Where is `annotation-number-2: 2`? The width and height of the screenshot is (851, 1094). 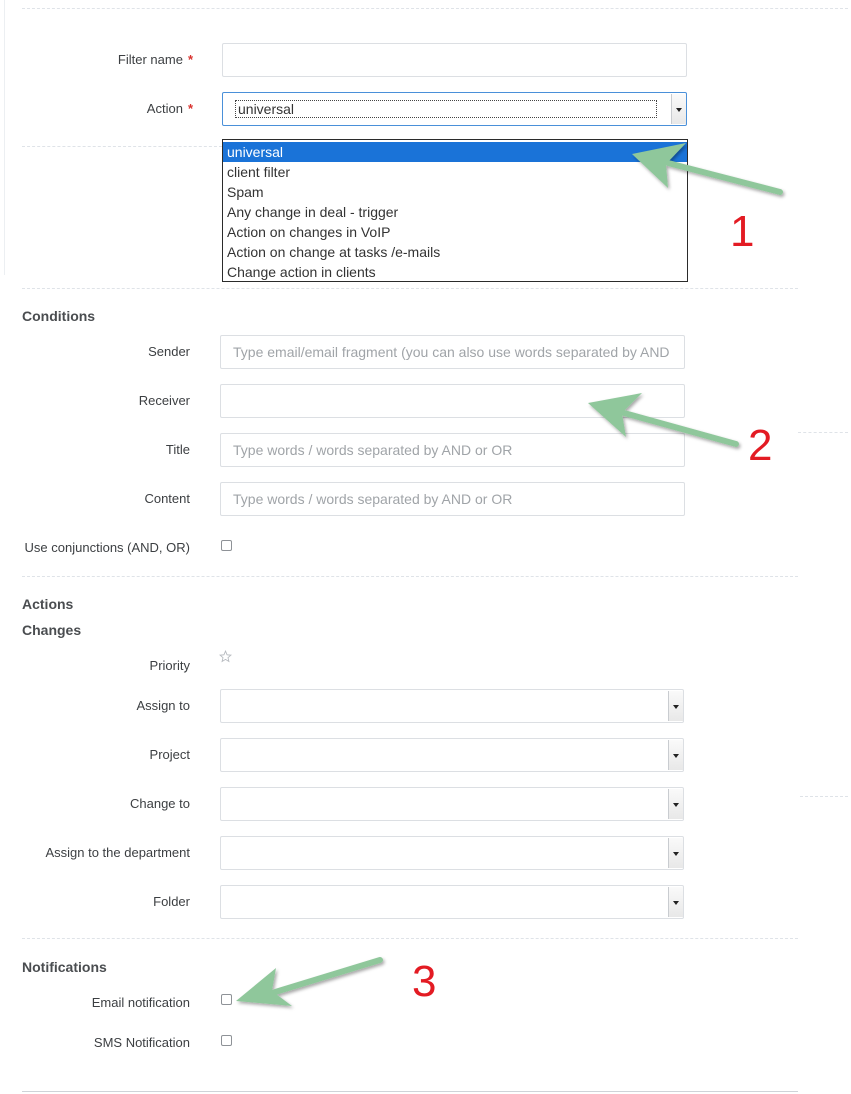
annotation-number-2: 2 is located at coordinates (760, 445).